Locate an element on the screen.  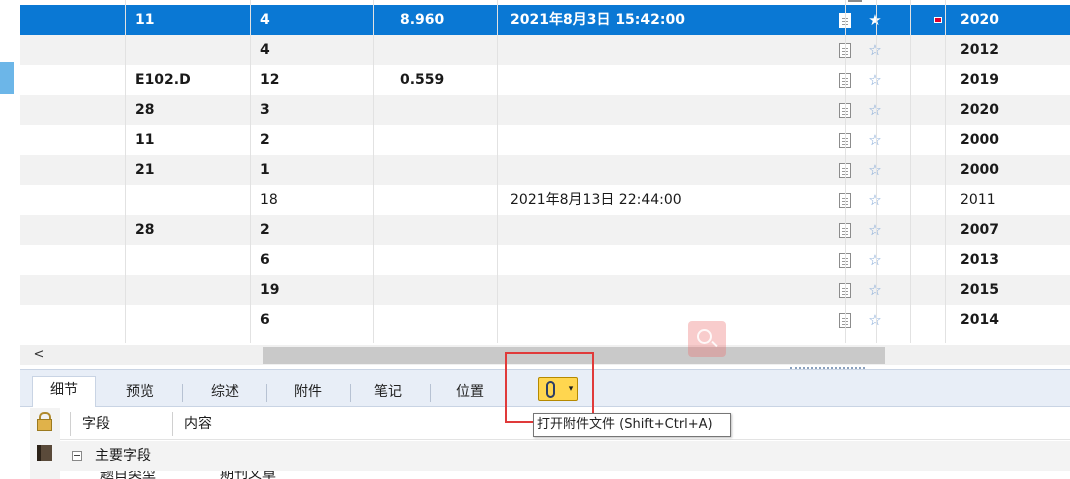
table-row: 19 2015 ☆ is located at coordinates (545, 290).